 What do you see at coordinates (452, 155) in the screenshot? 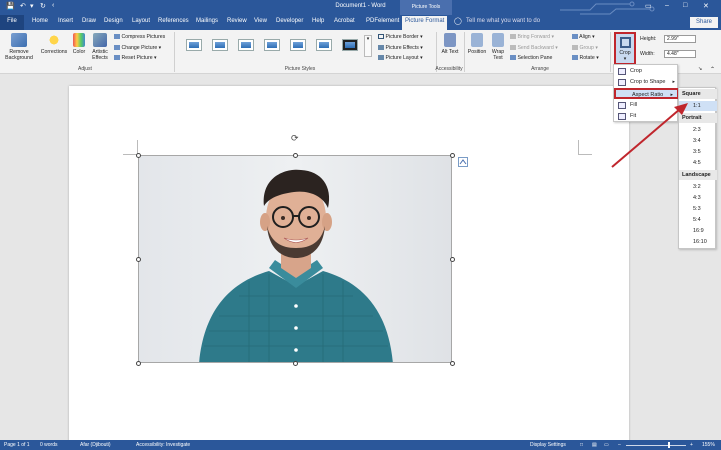
I see `resize-handle-top-right` at bounding box center [452, 155].